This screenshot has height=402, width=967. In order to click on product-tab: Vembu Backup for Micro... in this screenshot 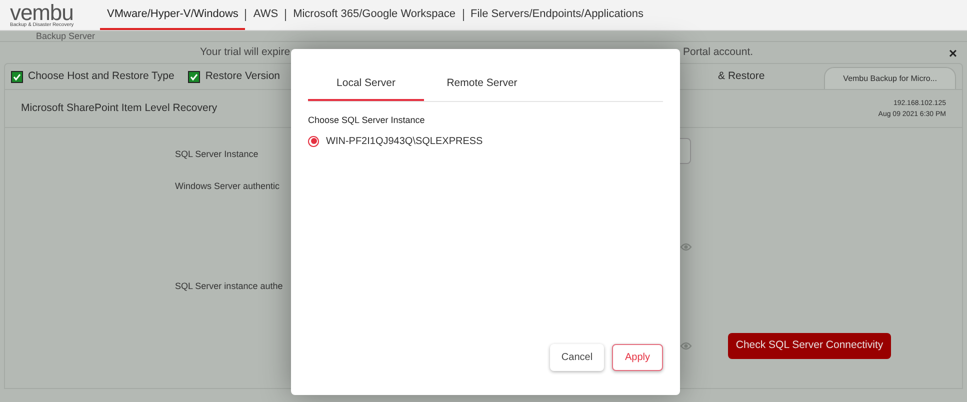, I will do `click(890, 78)`.